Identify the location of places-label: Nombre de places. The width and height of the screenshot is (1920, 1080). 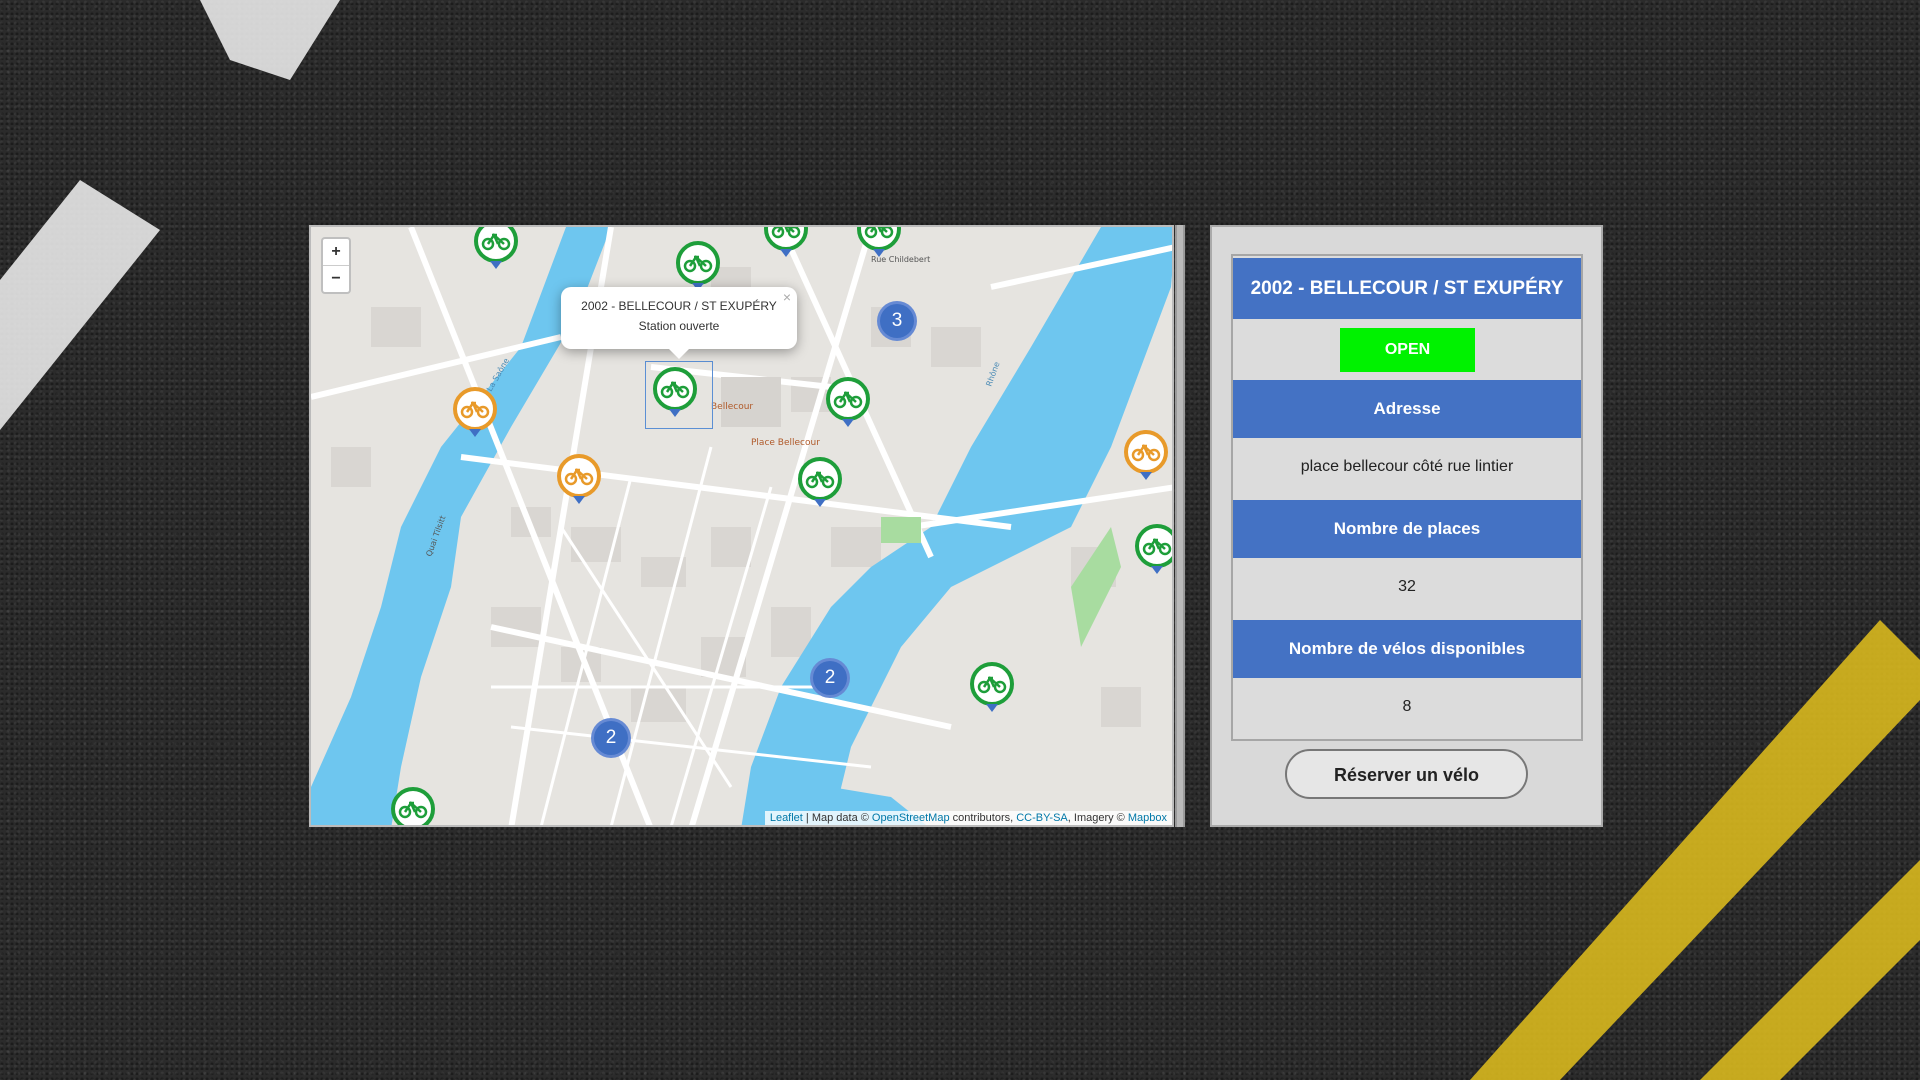
(1407, 529).